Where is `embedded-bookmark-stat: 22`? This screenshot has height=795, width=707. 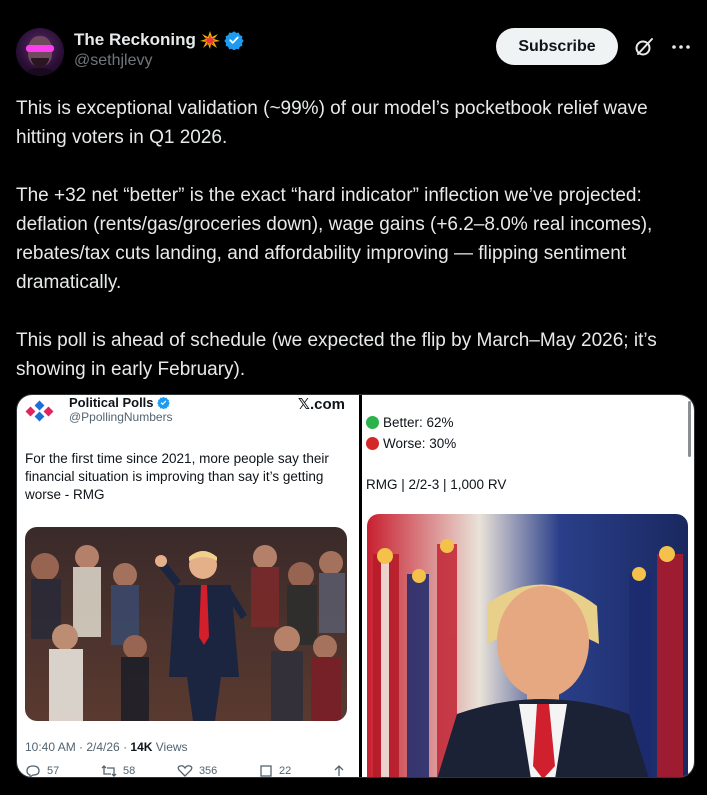
embedded-bookmark-stat: 22 is located at coordinates (275, 771).